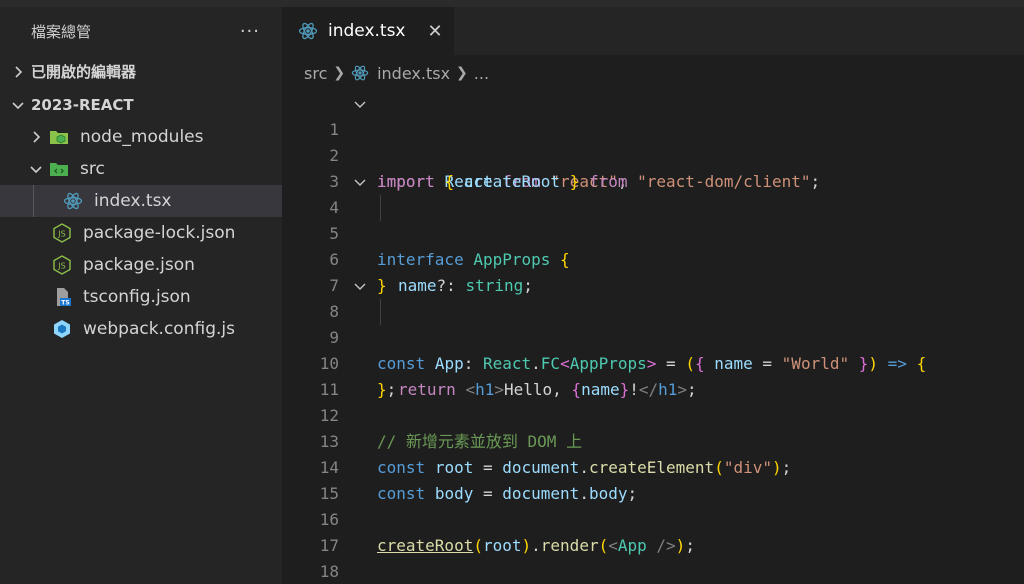 The height and width of the screenshot is (584, 1024). I want to click on code-line: 18 body.appendChild(root);, so click(653, 557).